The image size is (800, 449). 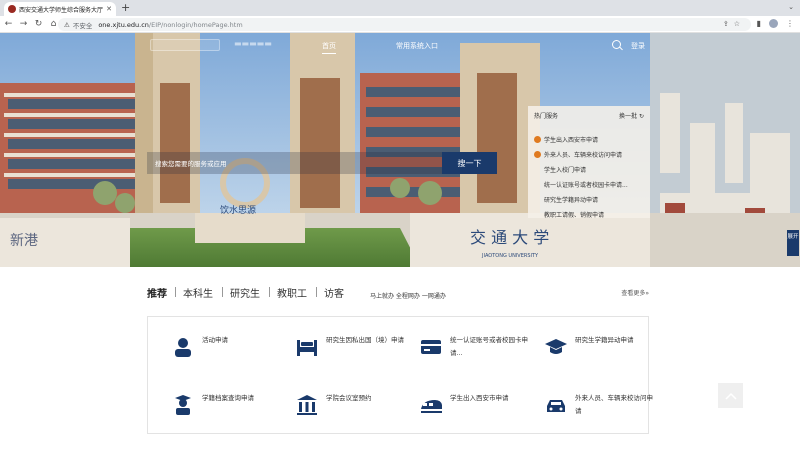 What do you see at coordinates (475, 410) in the screenshot?
I see `service-item: 学生出入西安市申请` at bounding box center [475, 410].